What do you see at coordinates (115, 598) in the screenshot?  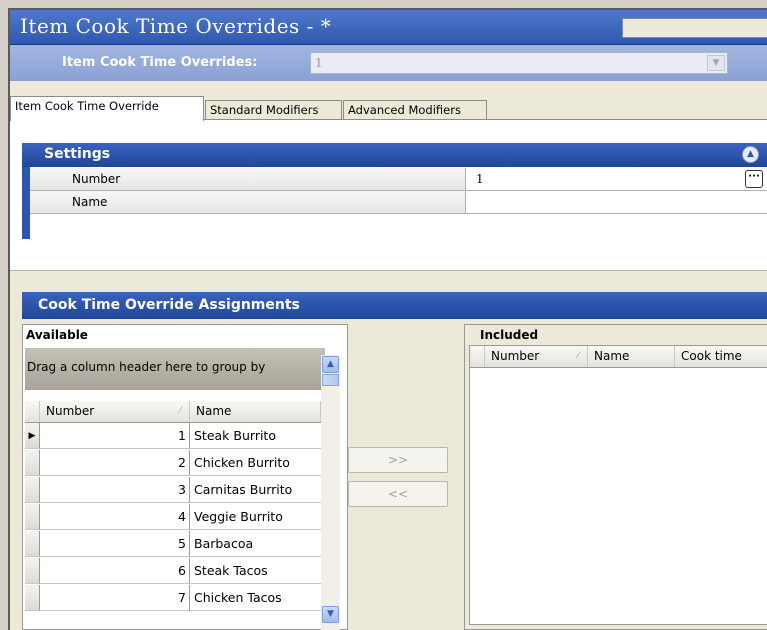 I see `cell-number: 7` at bounding box center [115, 598].